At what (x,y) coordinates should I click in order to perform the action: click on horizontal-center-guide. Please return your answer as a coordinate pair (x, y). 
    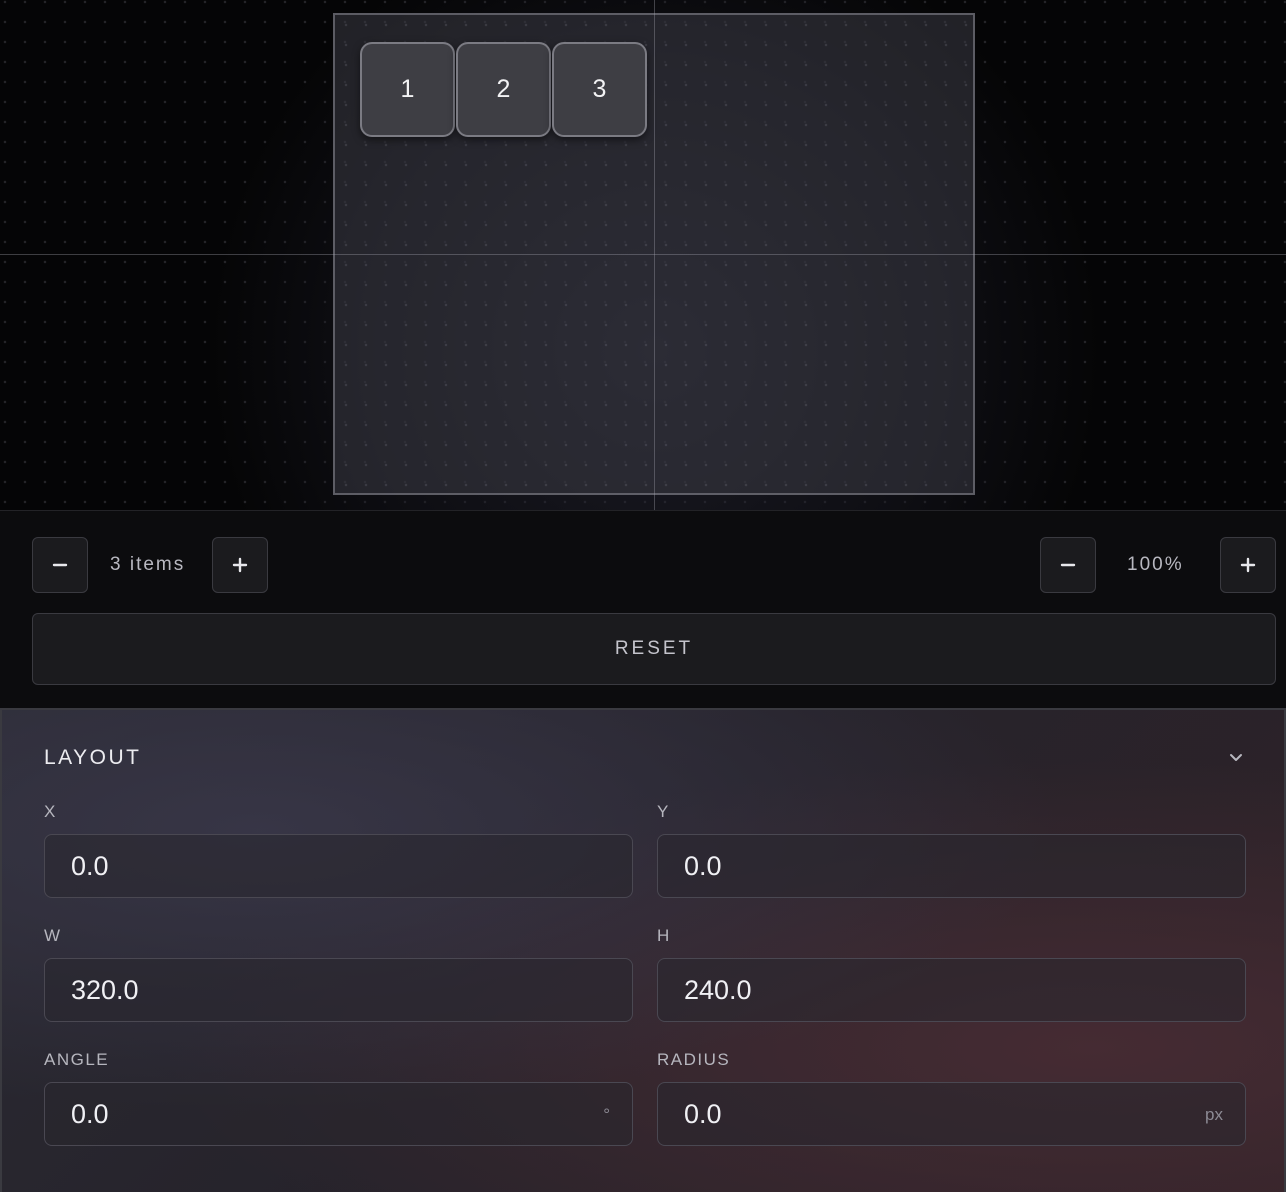
    Looking at the image, I should click on (643, 254).